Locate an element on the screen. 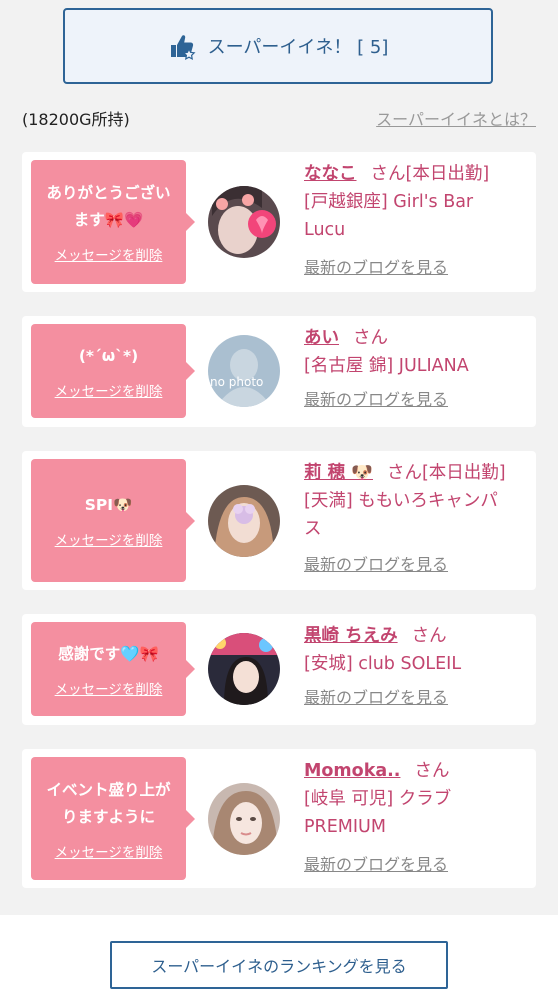 The image size is (558, 1000). cast-info: あい さん [名古屋 錦] JULIANA 最新のブログを見る is located at coordinates (416, 369).